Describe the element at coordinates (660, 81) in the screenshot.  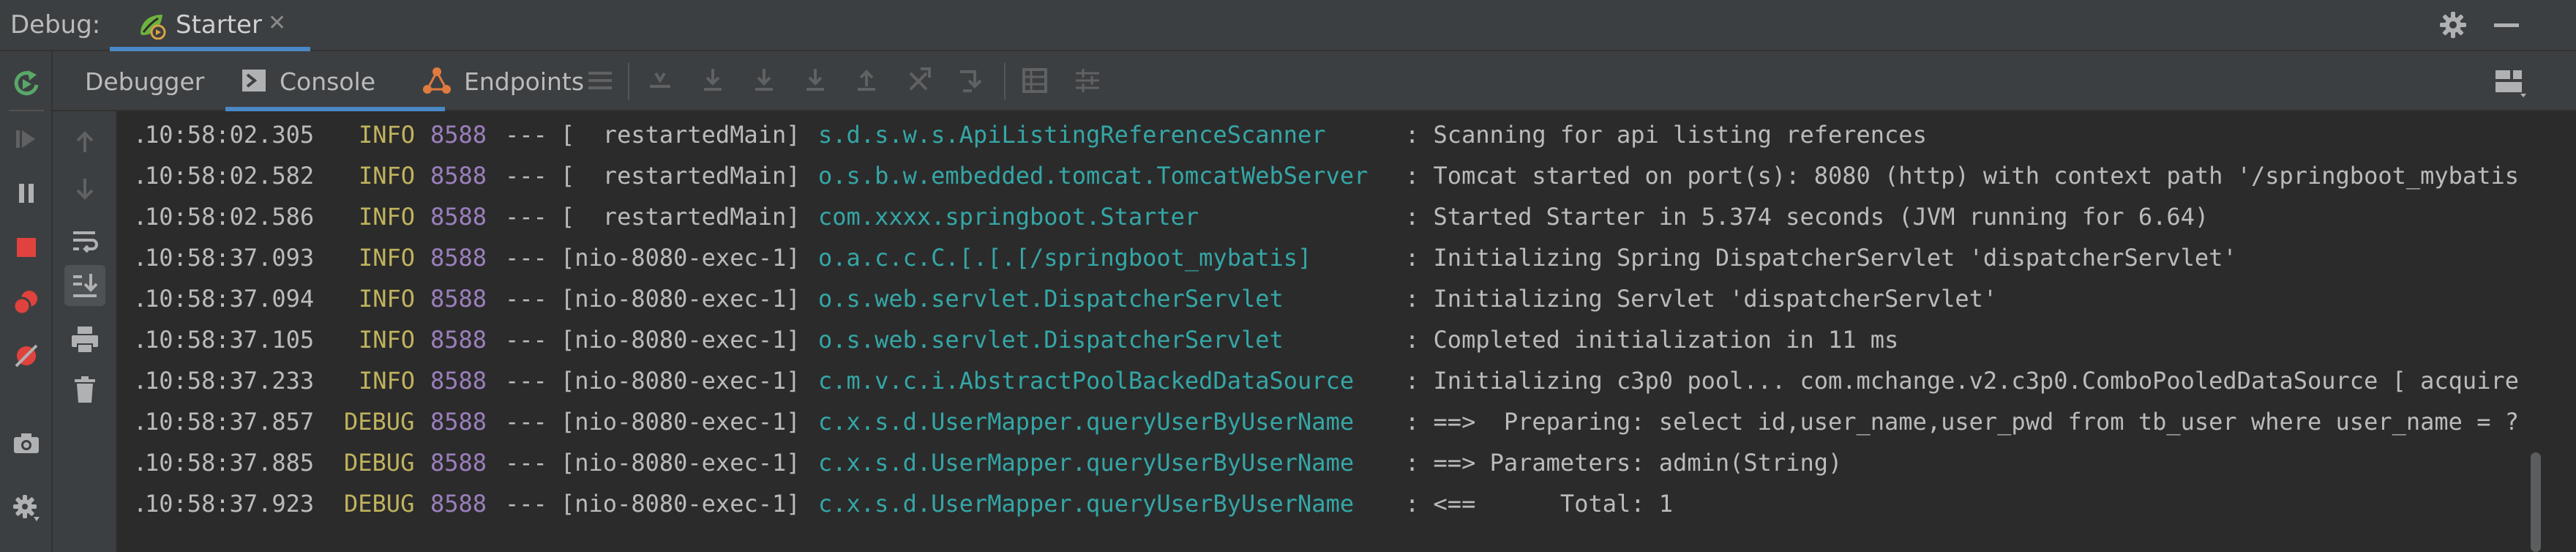
I see `show-execution-point-icon` at that location.